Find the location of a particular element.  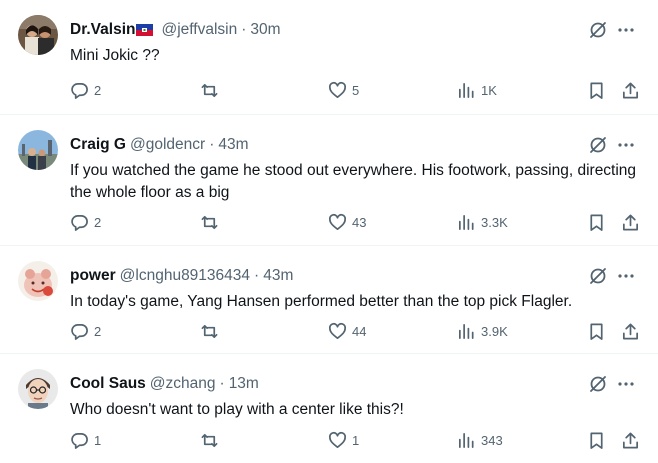

timestamp: 30m is located at coordinates (265, 30).